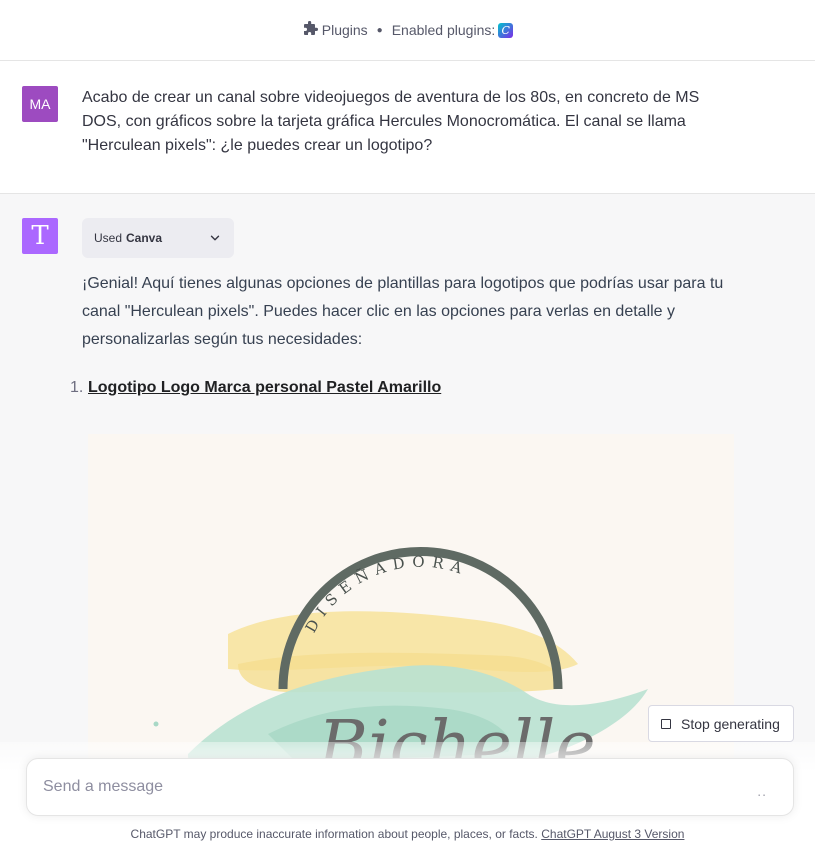 This screenshot has width=815, height=842. What do you see at coordinates (40, 236) in the screenshot?
I see `assistant-avatar: T` at bounding box center [40, 236].